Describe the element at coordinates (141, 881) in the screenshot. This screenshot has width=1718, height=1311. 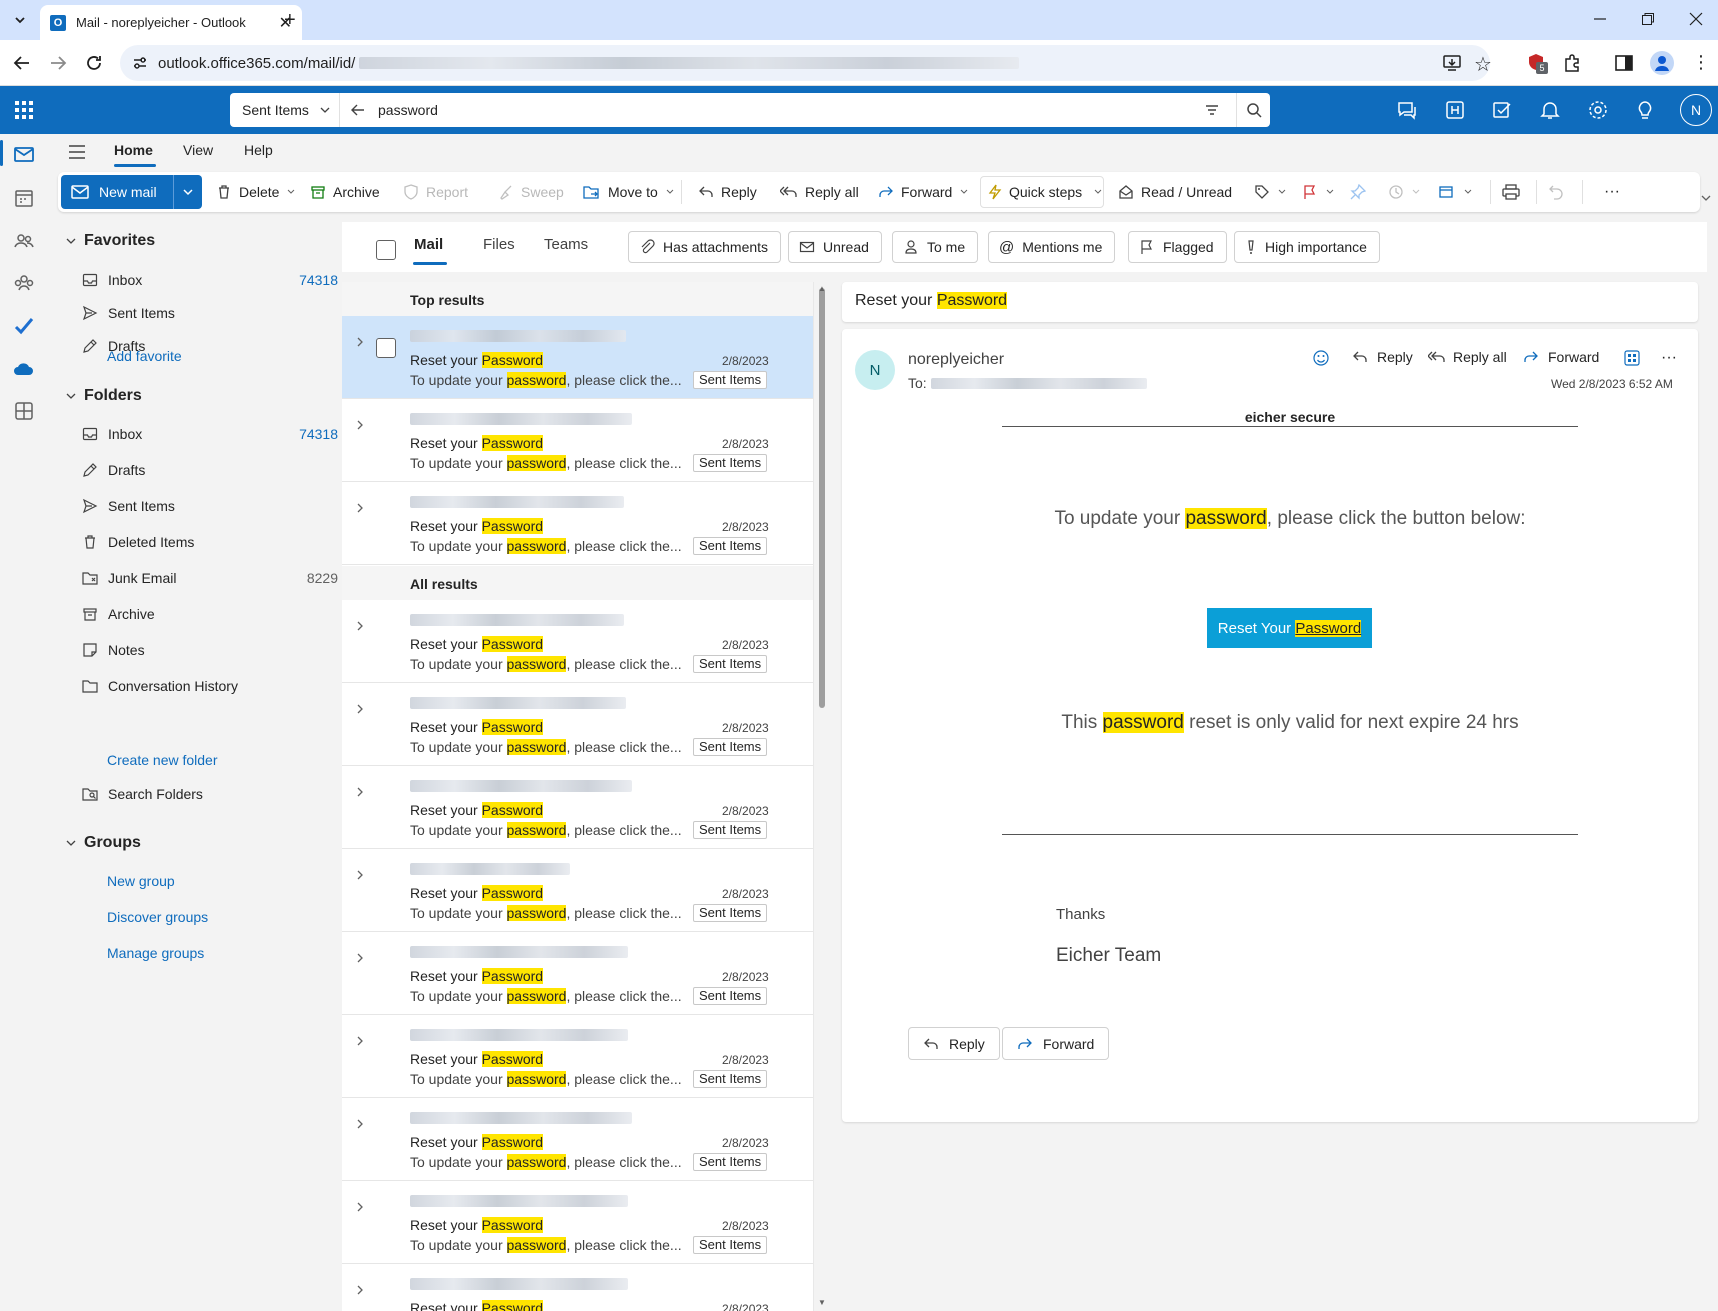
I see `new-group-link: New group` at that location.